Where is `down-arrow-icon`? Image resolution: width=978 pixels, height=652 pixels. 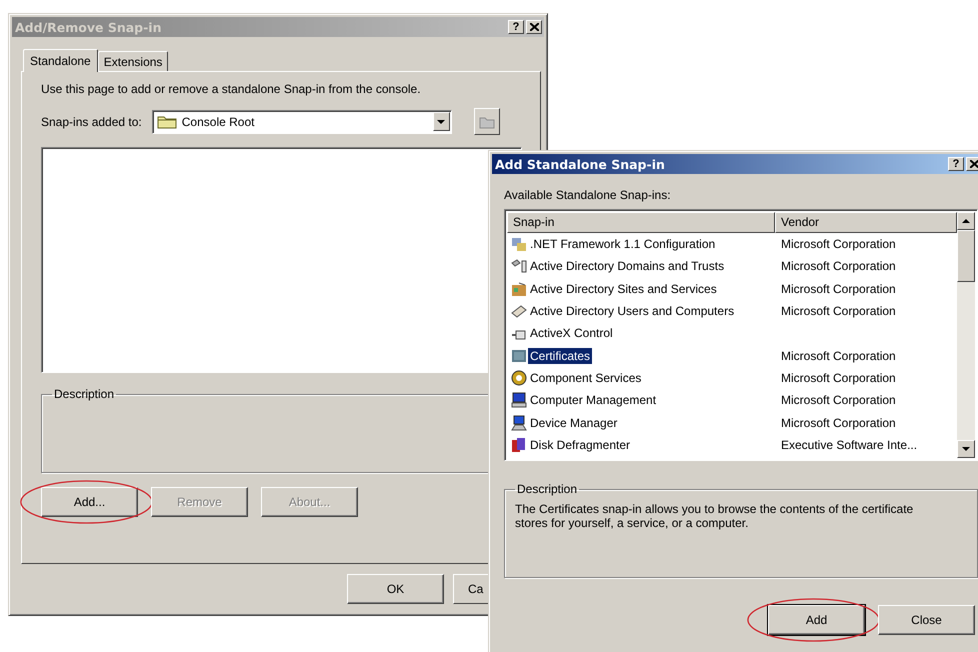 down-arrow-icon is located at coordinates (966, 449).